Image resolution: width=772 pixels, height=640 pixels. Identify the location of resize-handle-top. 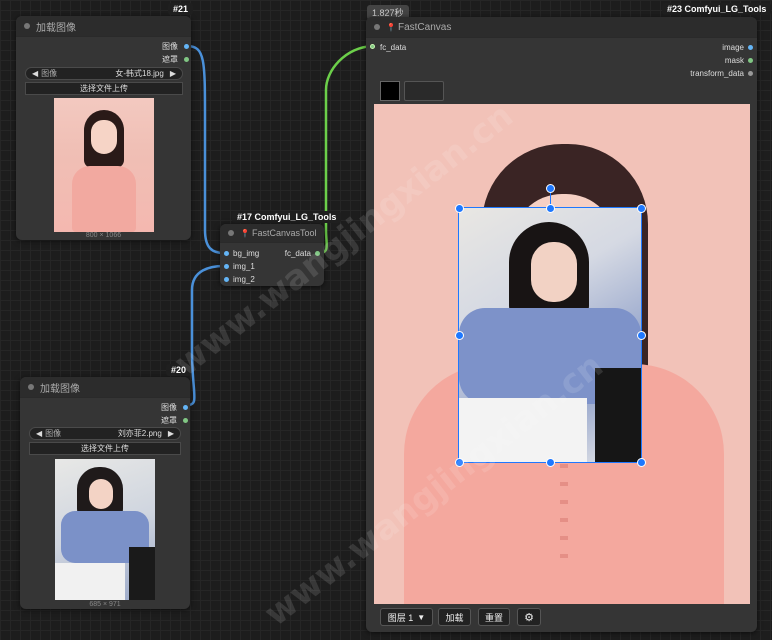
(550, 208).